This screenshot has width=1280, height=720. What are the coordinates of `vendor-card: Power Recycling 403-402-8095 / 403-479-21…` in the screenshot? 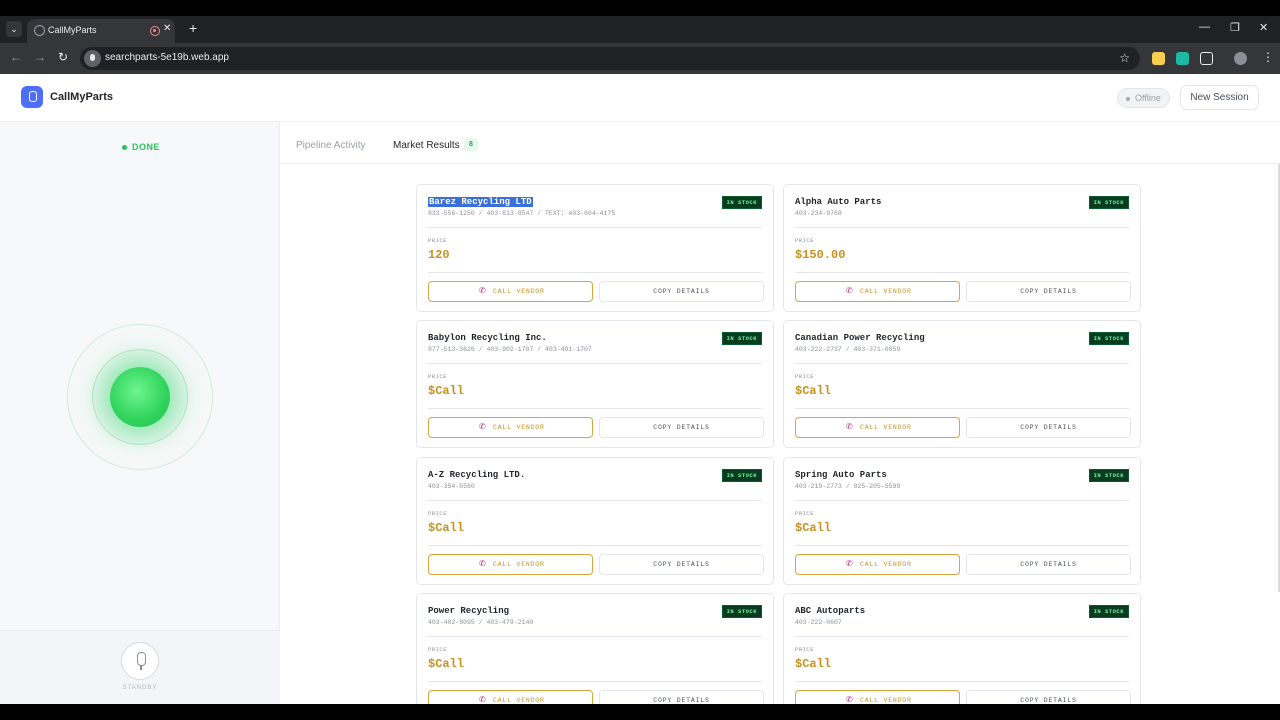 It's located at (595, 648).